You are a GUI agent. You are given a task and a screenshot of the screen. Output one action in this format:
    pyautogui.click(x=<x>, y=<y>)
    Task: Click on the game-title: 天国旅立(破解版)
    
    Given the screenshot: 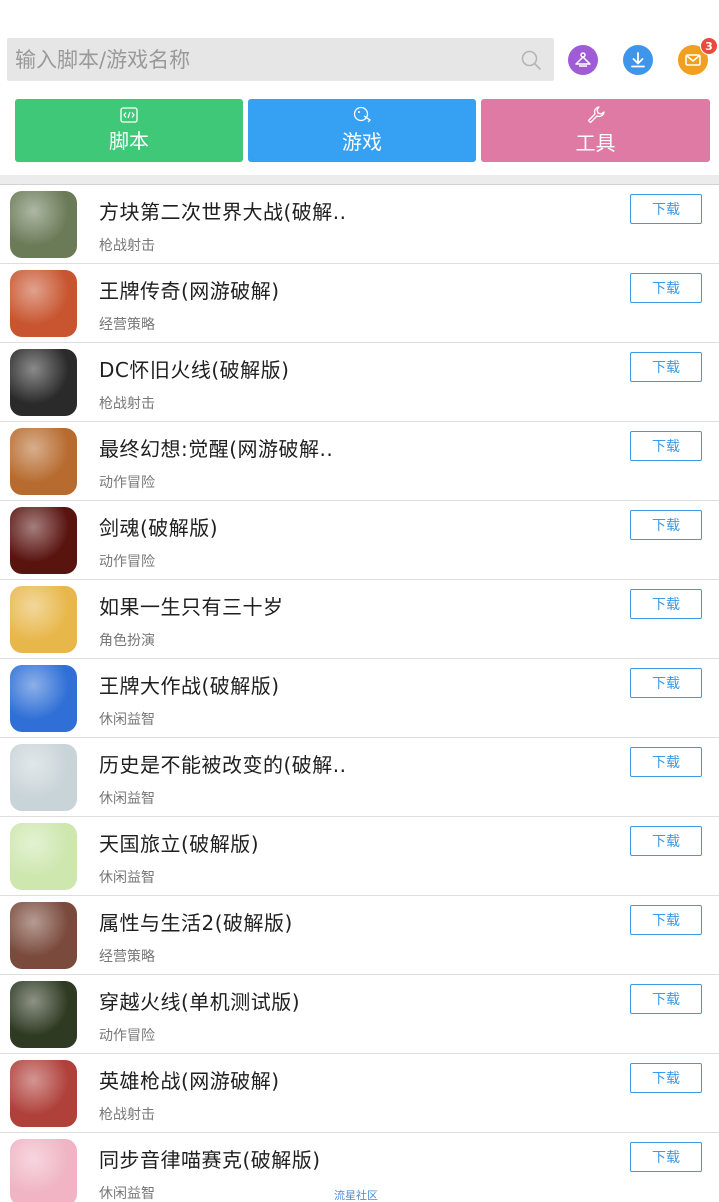 What is the action you would take?
    pyautogui.click(x=179, y=842)
    